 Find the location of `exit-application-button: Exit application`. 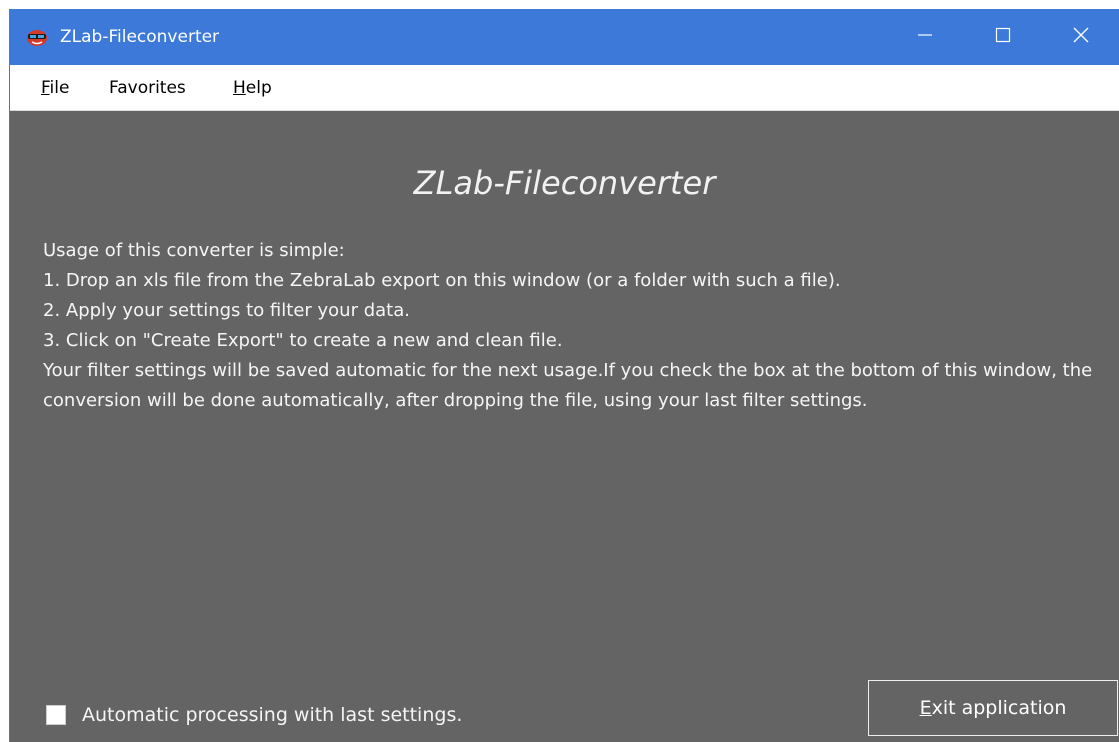

exit-application-button: Exit application is located at coordinates (993, 708).